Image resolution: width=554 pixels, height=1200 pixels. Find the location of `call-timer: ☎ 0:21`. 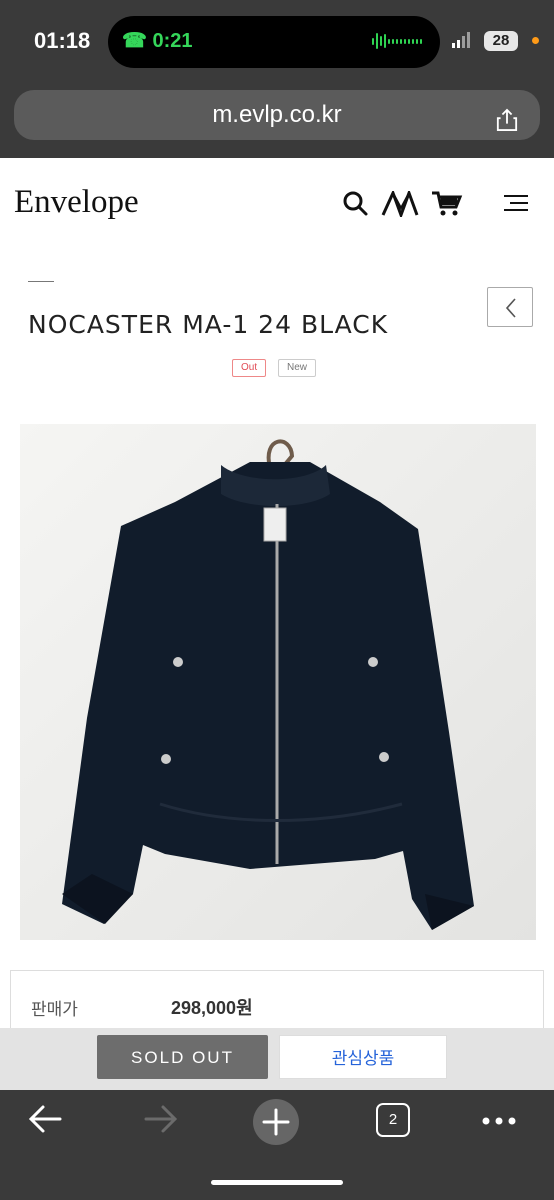

call-timer: ☎ 0:21 is located at coordinates (157, 40).